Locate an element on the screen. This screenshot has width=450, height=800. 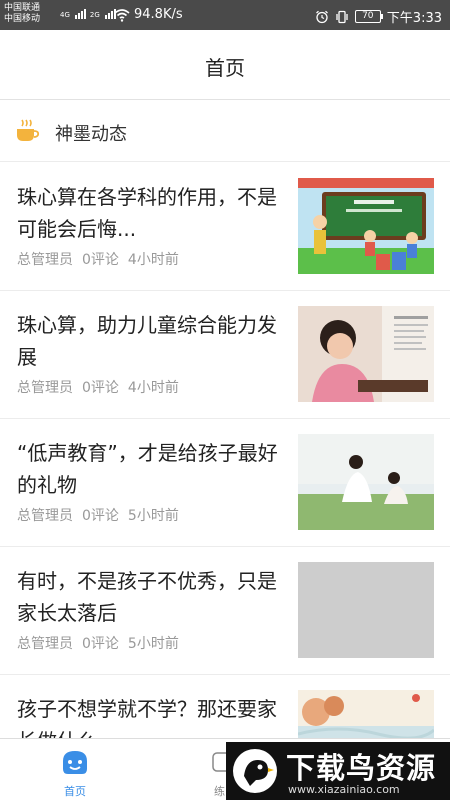
watermark-banner: 下载鸟资源 www.xiazainiao.com is located at coordinates (338, 771).